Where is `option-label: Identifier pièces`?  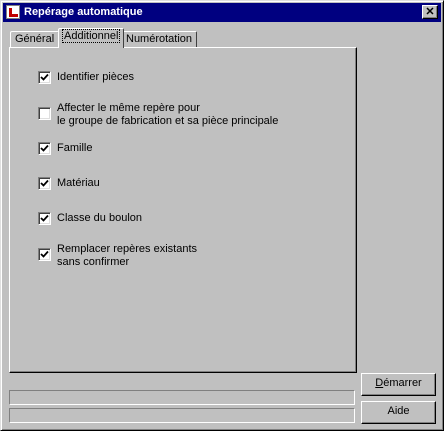
option-label: Identifier pièces is located at coordinates (96, 77).